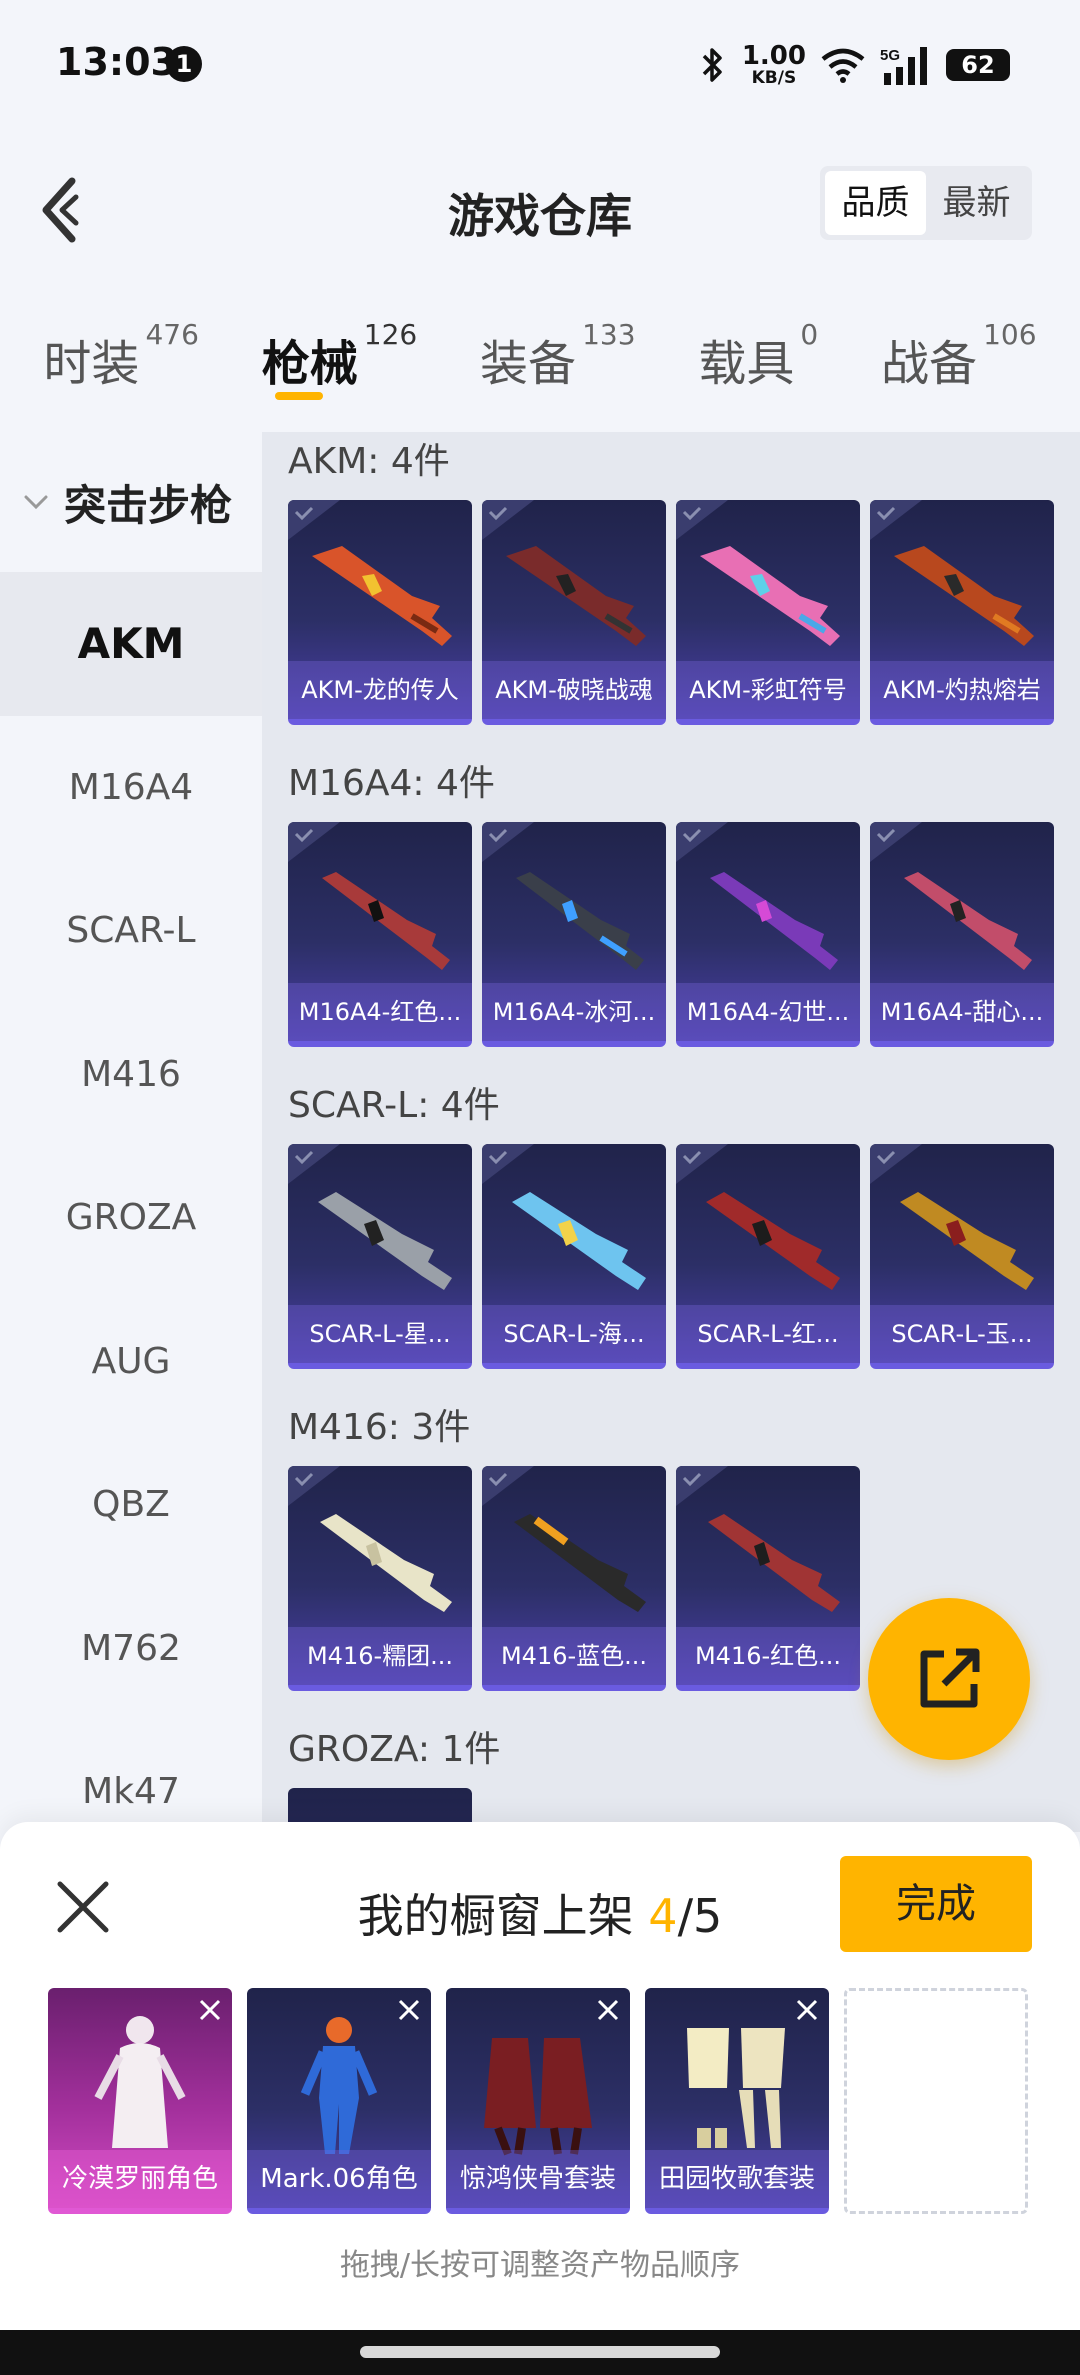  What do you see at coordinates (962, 612) in the screenshot?
I see `weapon-card: AKM-灼热熔岩` at bounding box center [962, 612].